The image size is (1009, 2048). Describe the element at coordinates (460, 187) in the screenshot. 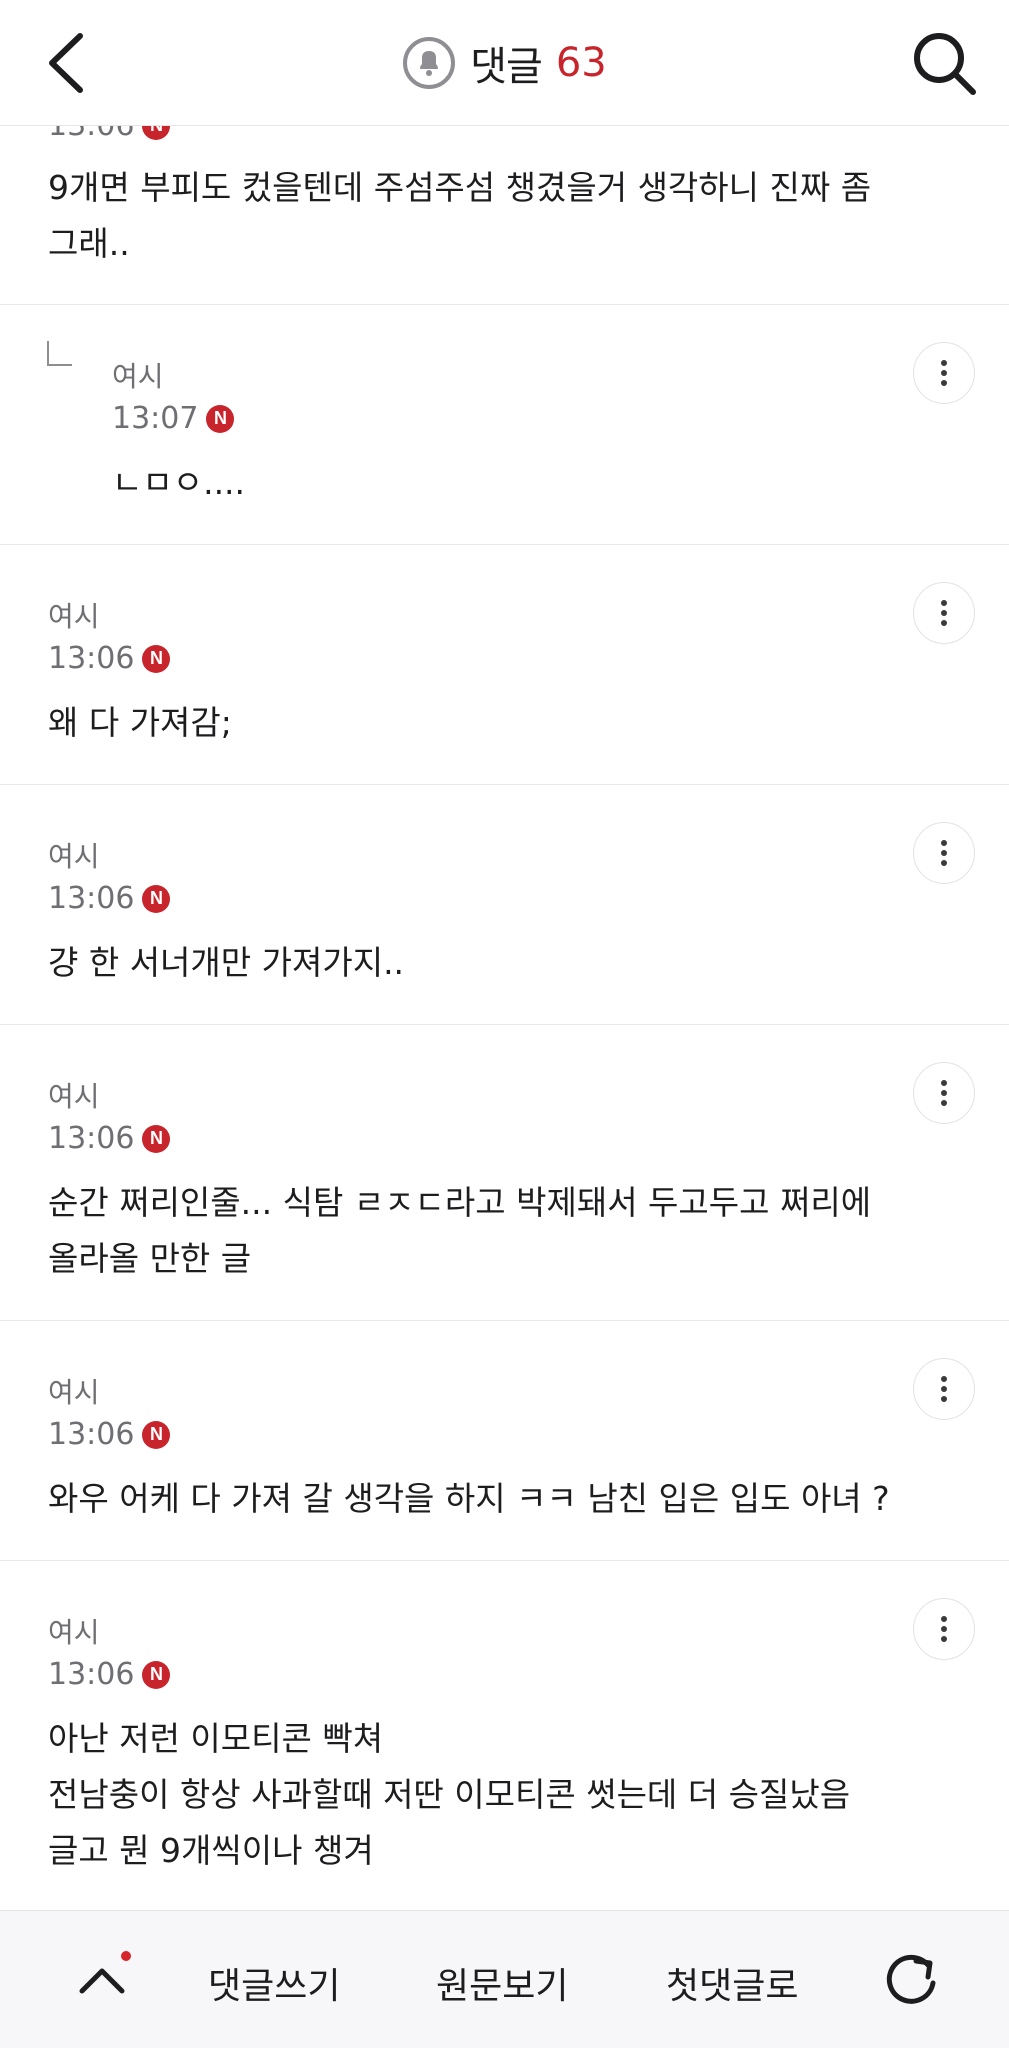

I see `comment-text-line: 9개면 부피도 컸을텐데 주섬주섬 챙겼을거 생각하니 진짜 좀` at that location.